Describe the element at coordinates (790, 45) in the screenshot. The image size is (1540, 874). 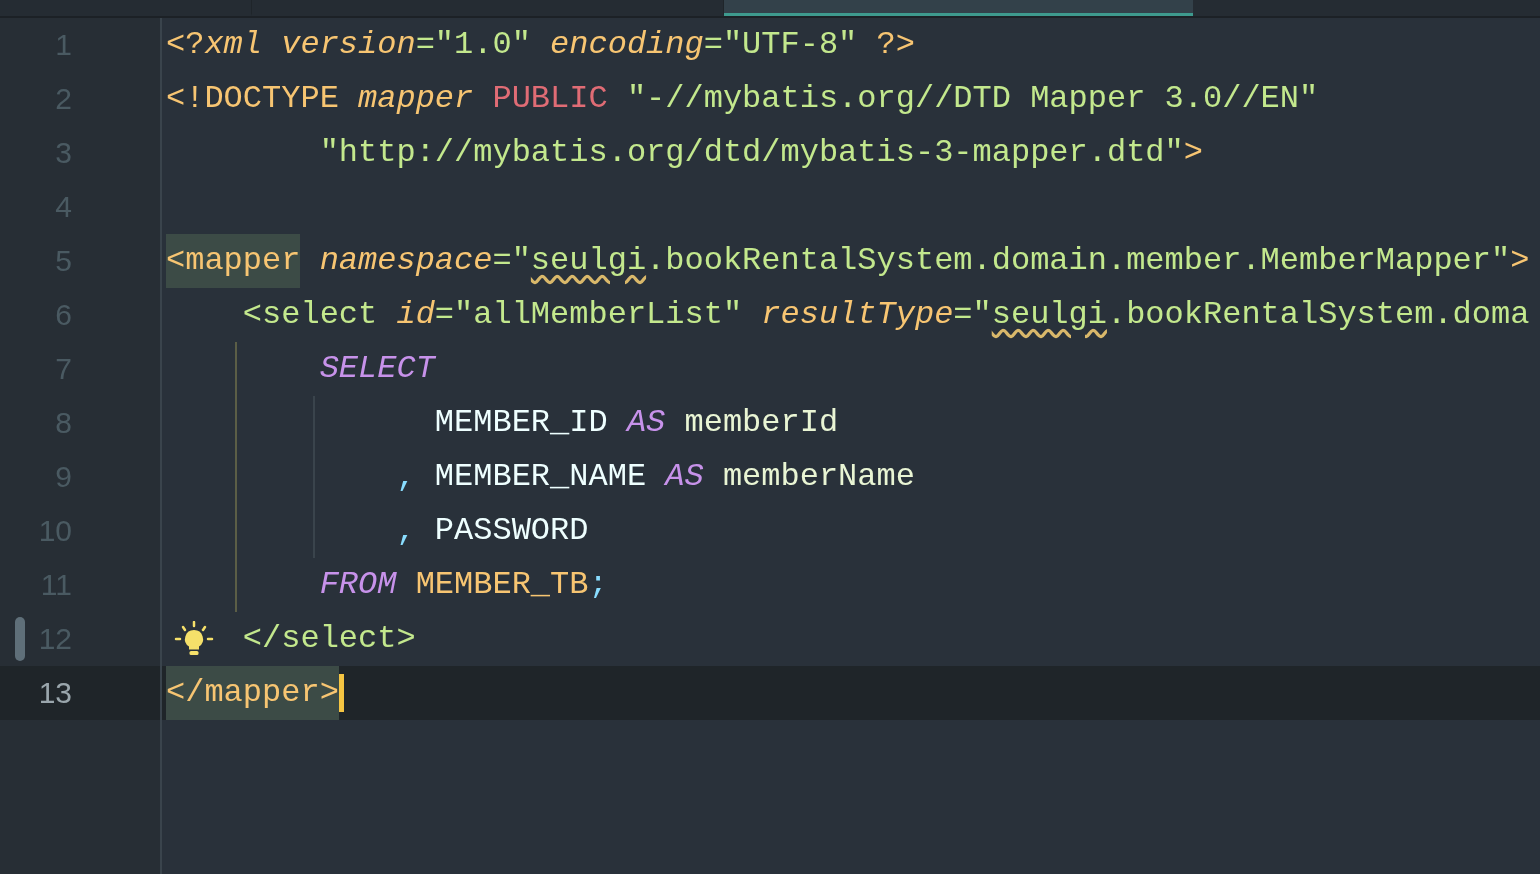
I see `string-literal: "UTF-8"` at that location.